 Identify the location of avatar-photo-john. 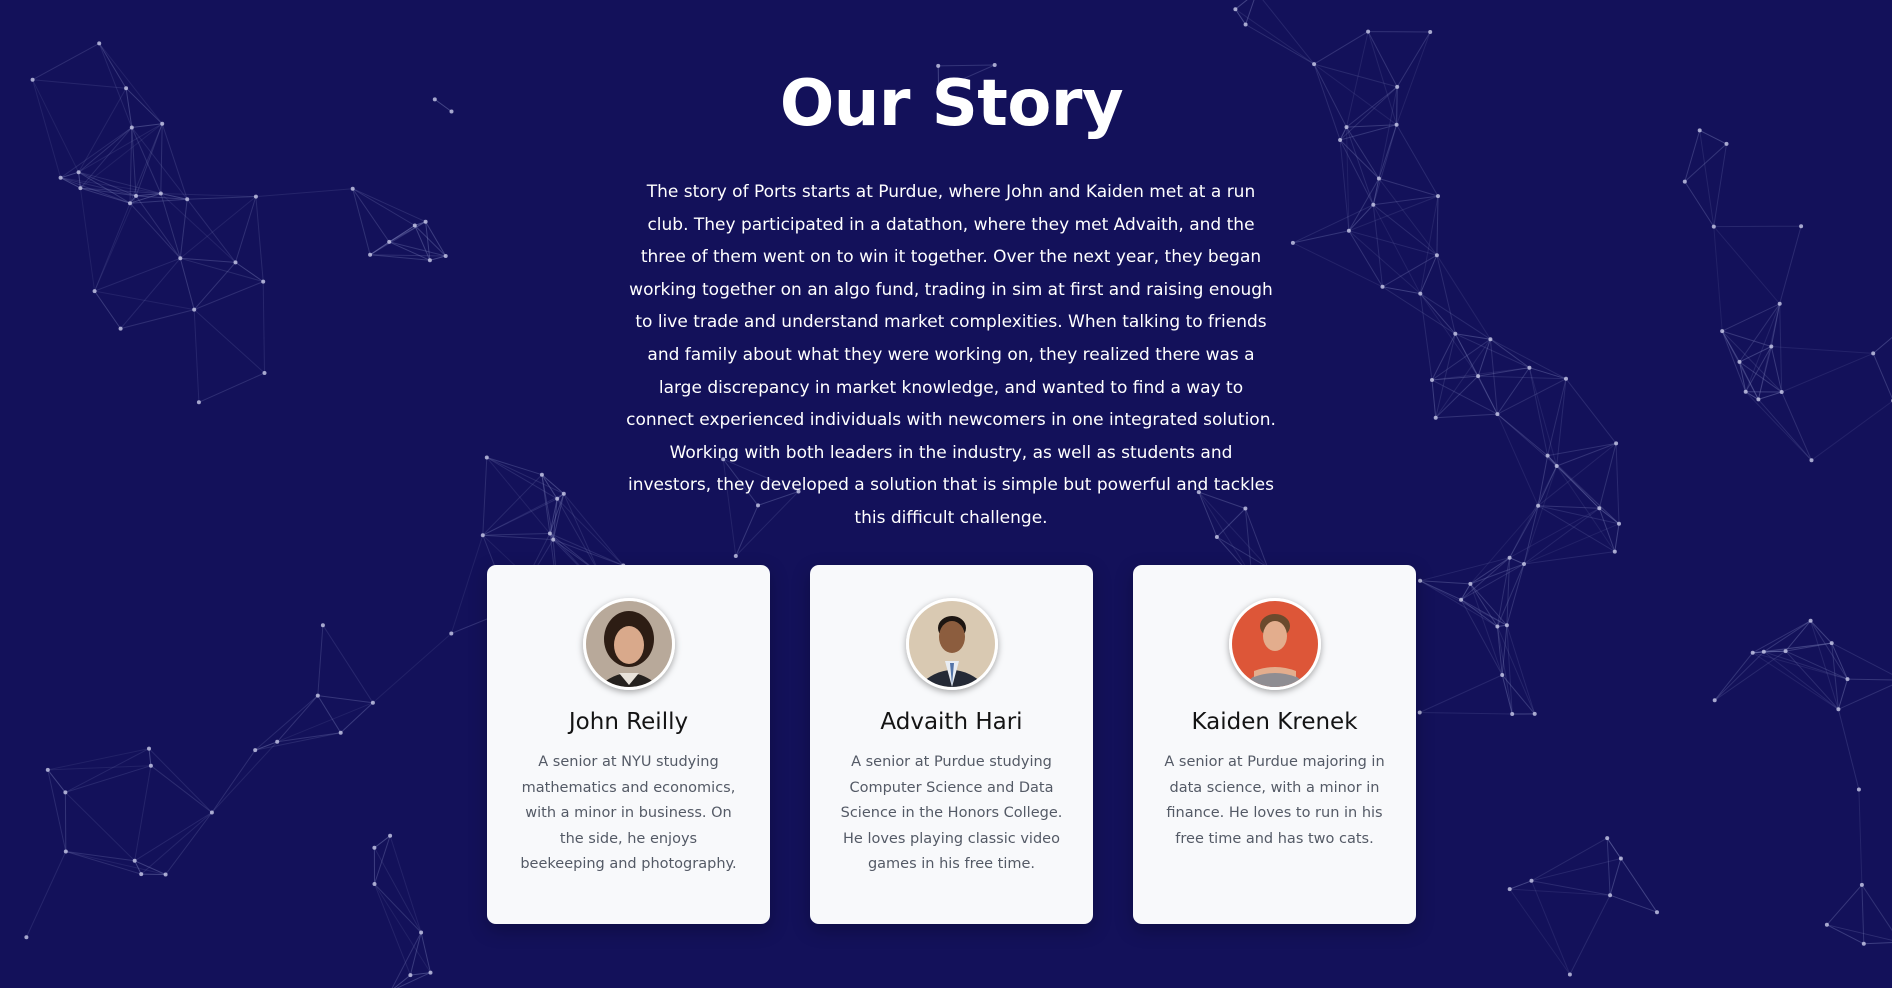
(629, 644).